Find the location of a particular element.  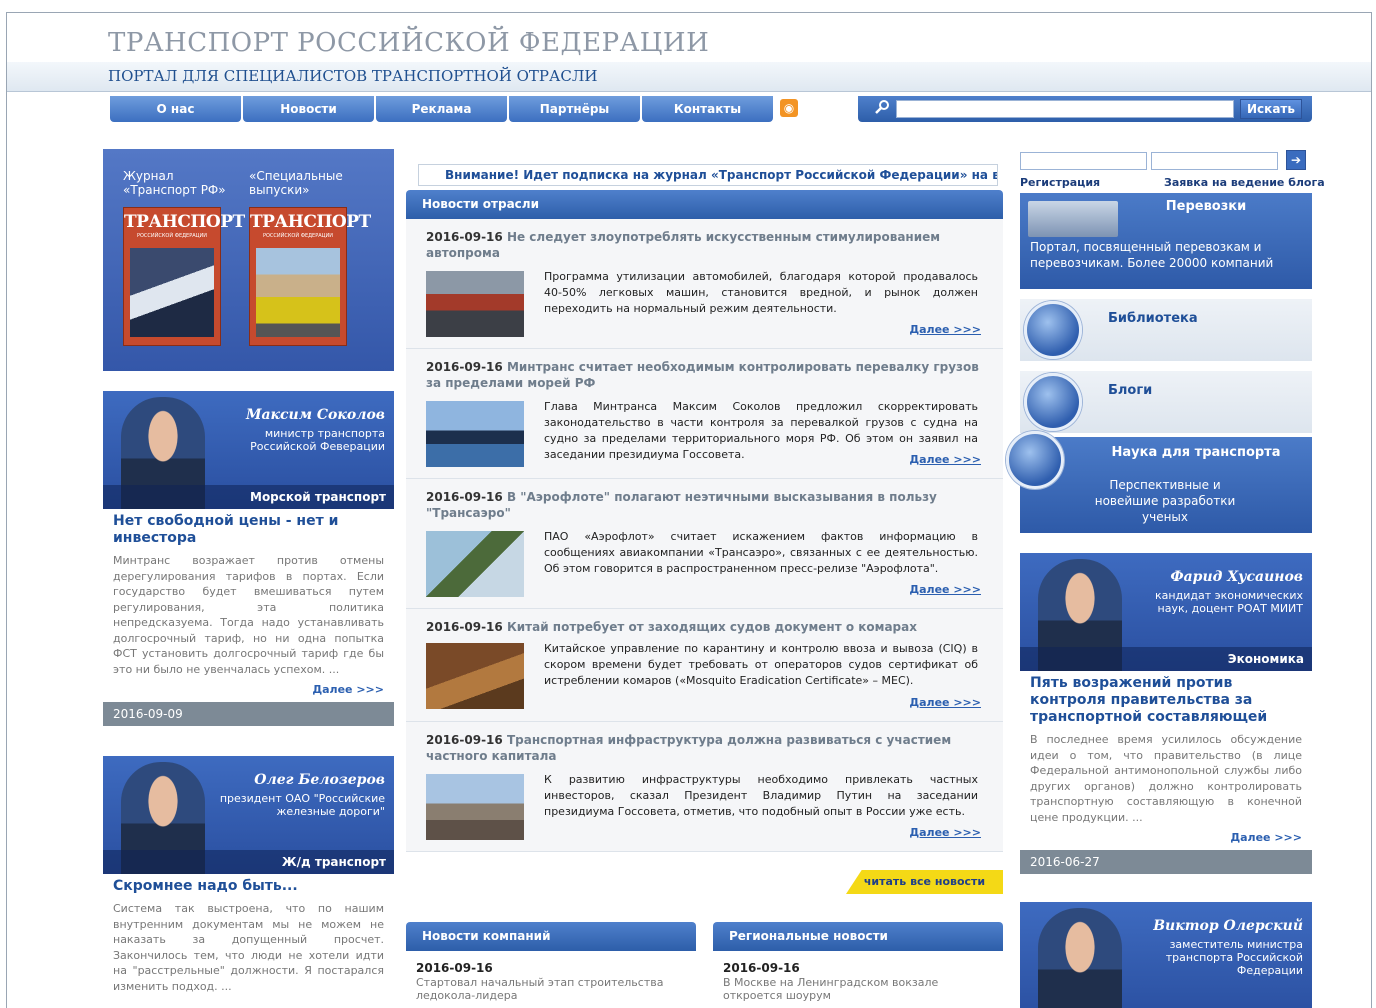

nav-news: Новости is located at coordinates (308, 109).